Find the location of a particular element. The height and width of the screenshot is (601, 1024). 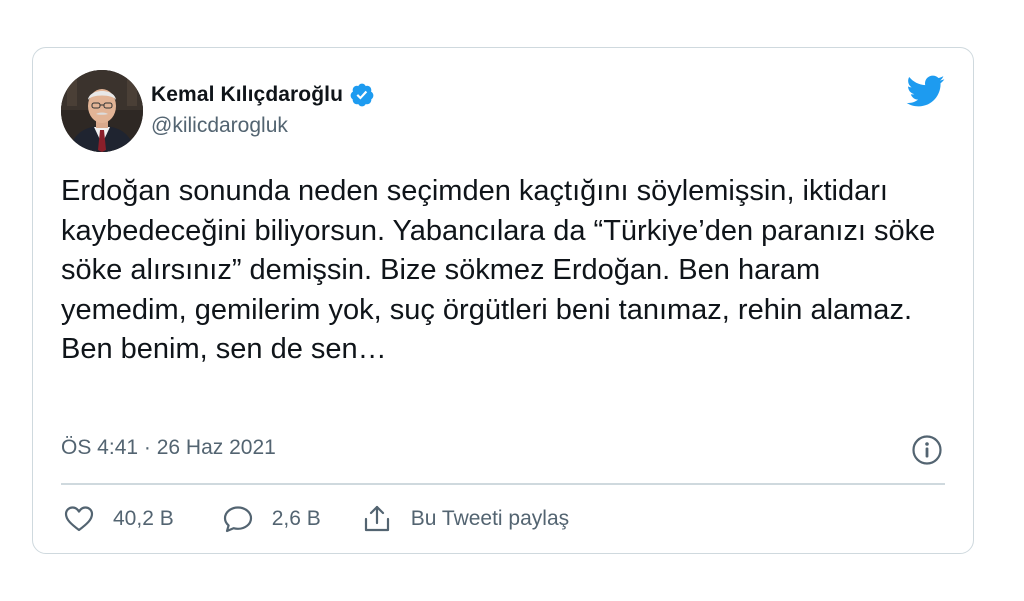

like-button: 40,2 B is located at coordinates (118, 519).